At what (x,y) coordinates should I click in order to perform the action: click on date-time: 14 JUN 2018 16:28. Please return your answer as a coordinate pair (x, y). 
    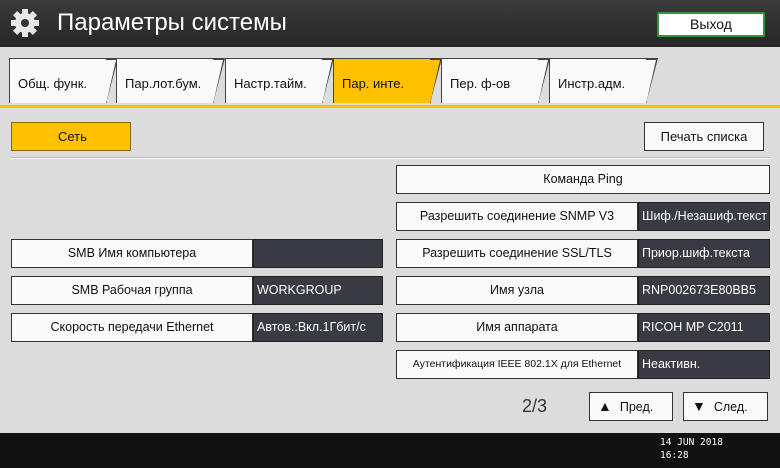
    Looking at the image, I should click on (691, 449).